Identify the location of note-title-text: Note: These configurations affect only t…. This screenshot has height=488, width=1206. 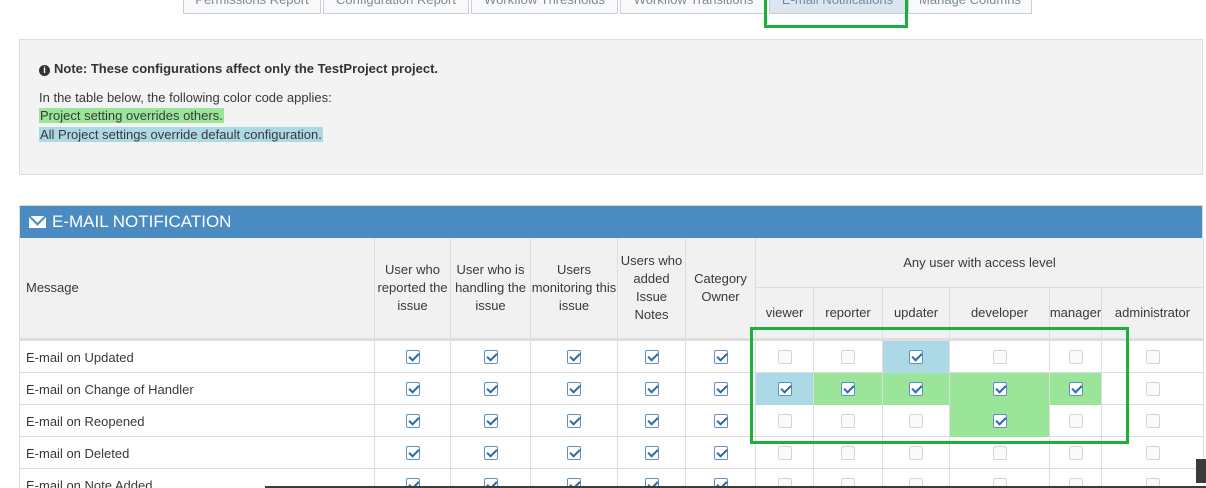
(246, 68).